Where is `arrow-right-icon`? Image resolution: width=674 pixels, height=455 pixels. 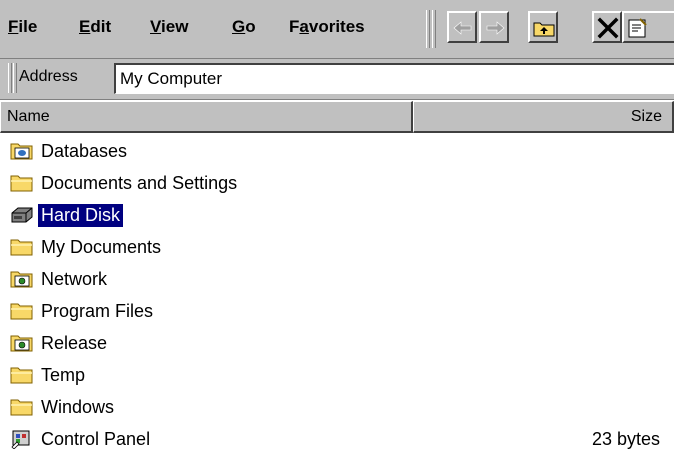 arrow-right-icon is located at coordinates (495, 28).